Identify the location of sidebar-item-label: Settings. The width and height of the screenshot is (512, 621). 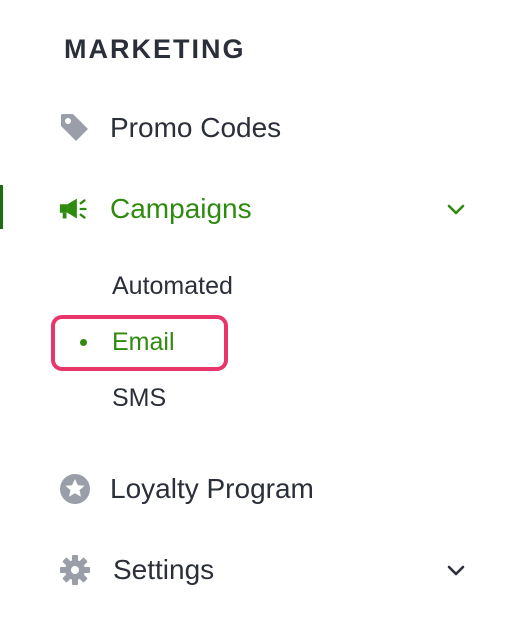
(164, 569).